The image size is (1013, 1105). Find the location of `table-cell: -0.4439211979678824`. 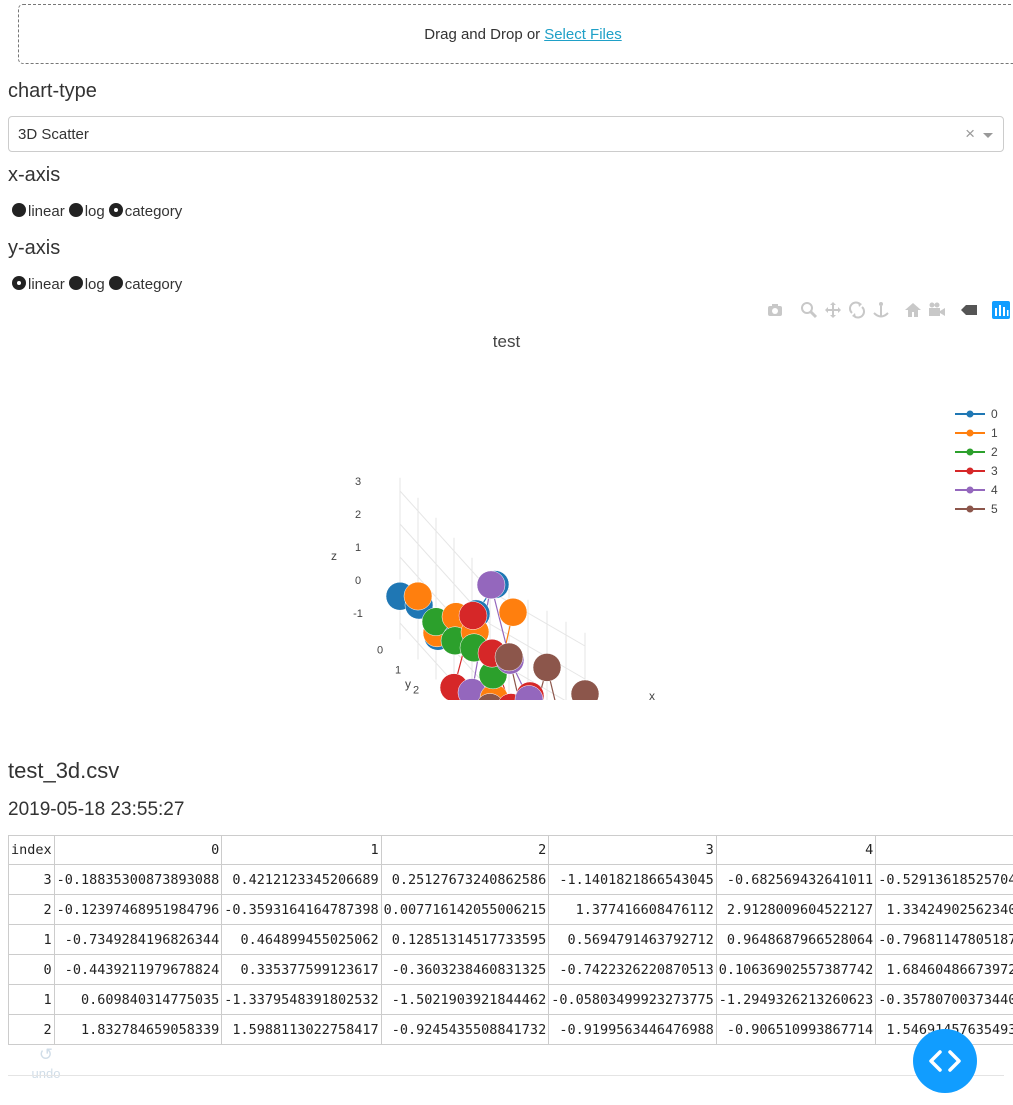

table-cell: -0.4439211979678824 is located at coordinates (138, 969).